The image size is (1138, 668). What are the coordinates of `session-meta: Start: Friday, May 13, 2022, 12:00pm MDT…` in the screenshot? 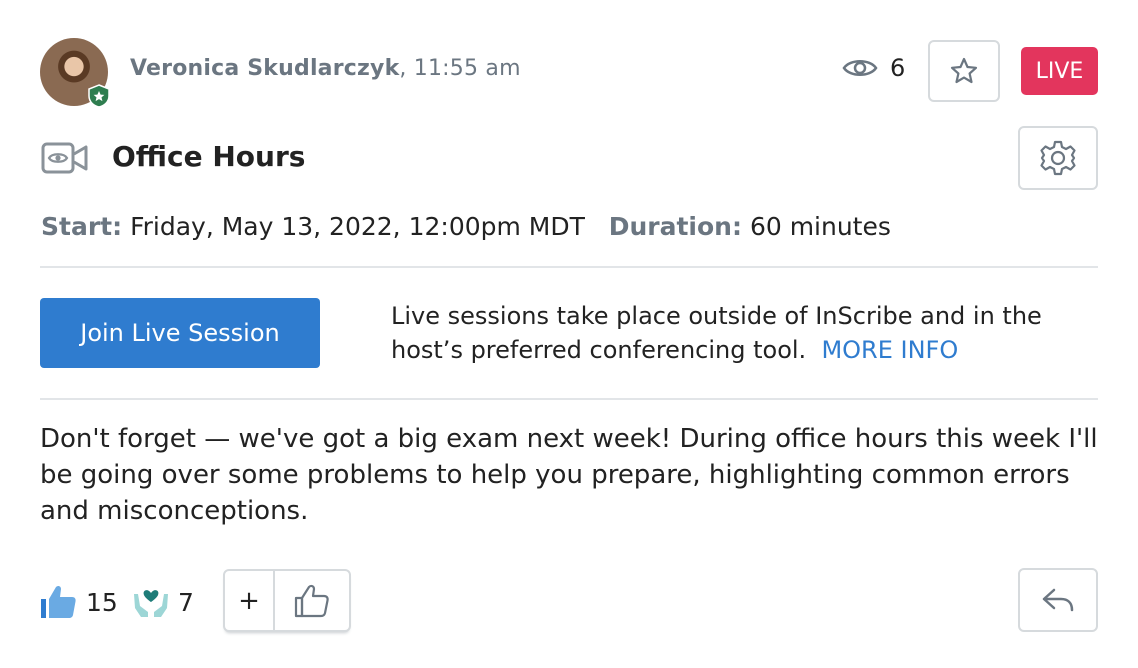 It's located at (466, 226).